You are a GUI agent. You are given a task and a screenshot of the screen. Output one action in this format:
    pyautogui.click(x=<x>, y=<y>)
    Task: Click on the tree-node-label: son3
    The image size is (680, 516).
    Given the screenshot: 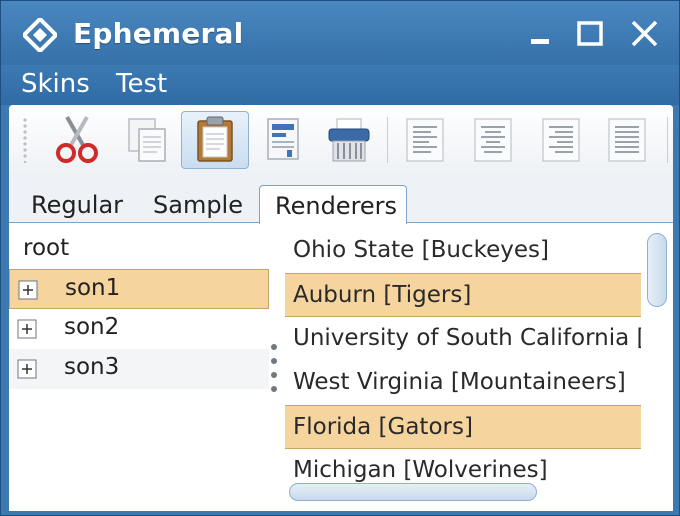 What is the action you would take?
    pyautogui.click(x=92, y=367)
    